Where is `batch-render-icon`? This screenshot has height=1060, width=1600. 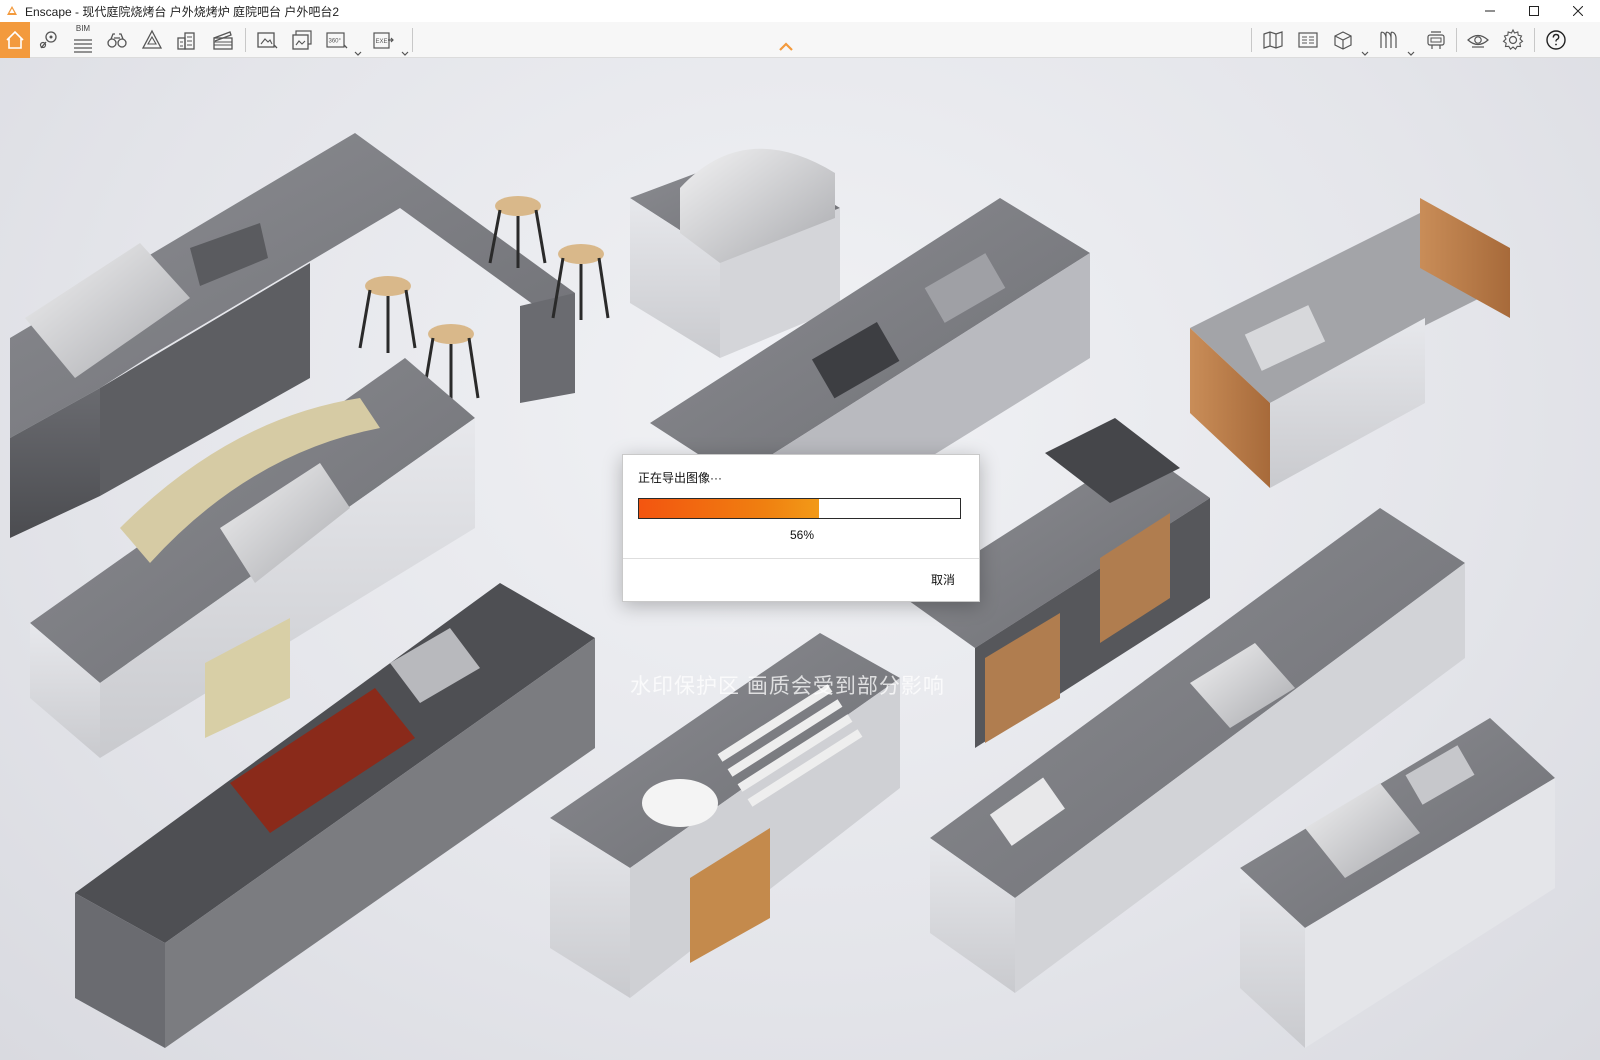 batch-render-icon is located at coordinates (302, 40).